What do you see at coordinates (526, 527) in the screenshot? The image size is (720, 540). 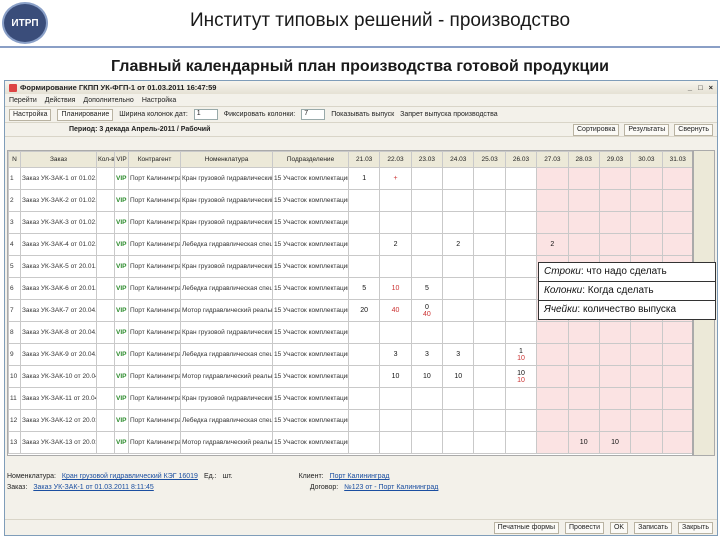 I see `print-forms-button: Печатные формы` at bounding box center [526, 527].